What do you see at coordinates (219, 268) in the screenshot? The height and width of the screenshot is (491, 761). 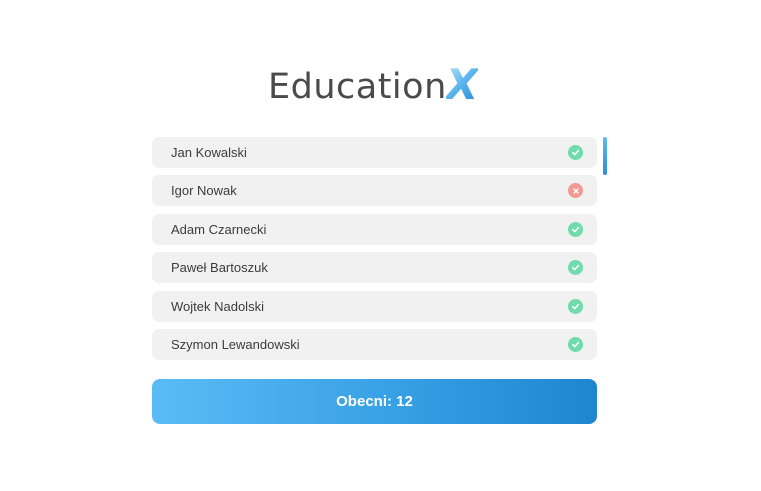 I see `student-name: Paweł Bartoszuk` at bounding box center [219, 268].